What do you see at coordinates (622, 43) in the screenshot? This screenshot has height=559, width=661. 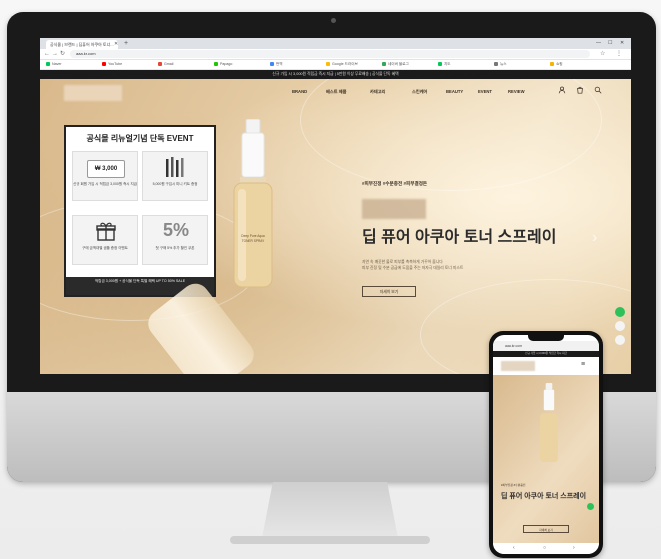 I see `close-window-icon: ✕` at bounding box center [622, 43].